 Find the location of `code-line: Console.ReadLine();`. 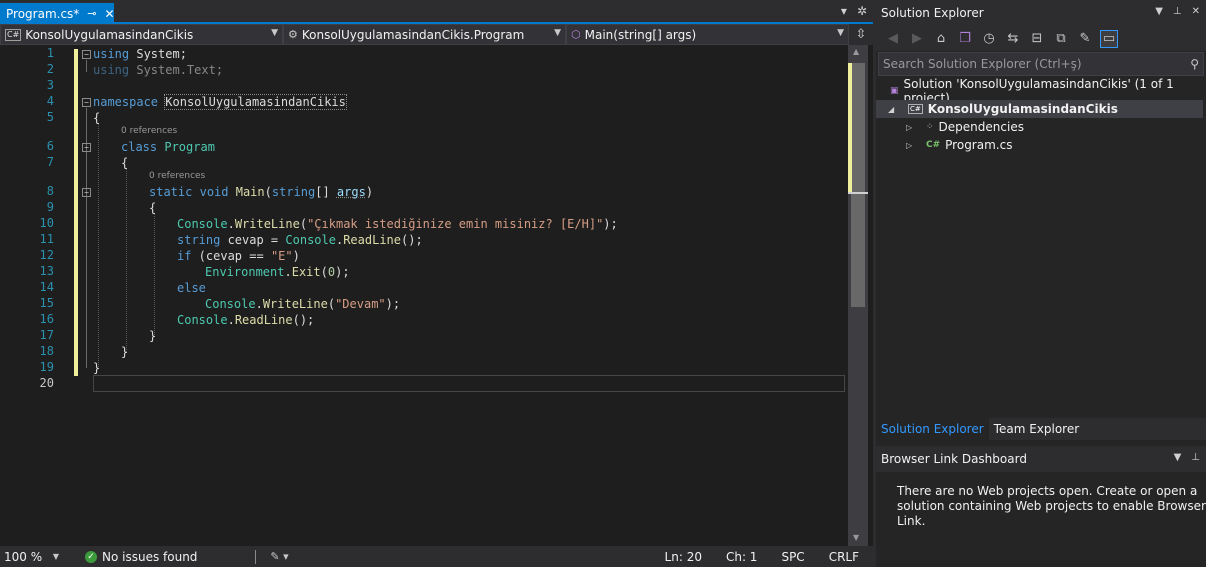

code-line: Console.ReadLine(); is located at coordinates (246, 320).